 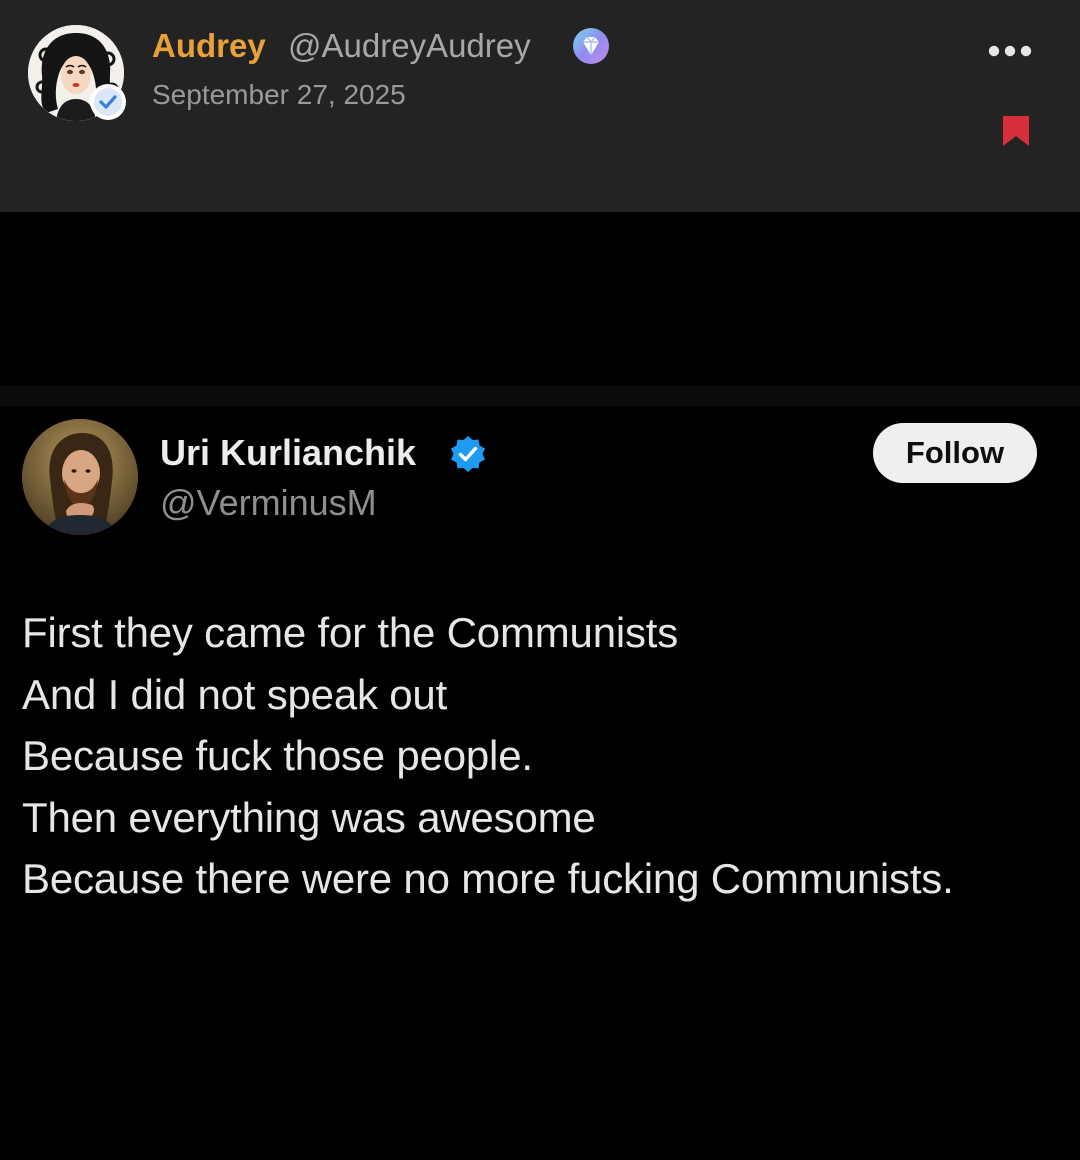 What do you see at coordinates (108, 102) in the screenshot?
I see `verified-badge-icon` at bounding box center [108, 102].